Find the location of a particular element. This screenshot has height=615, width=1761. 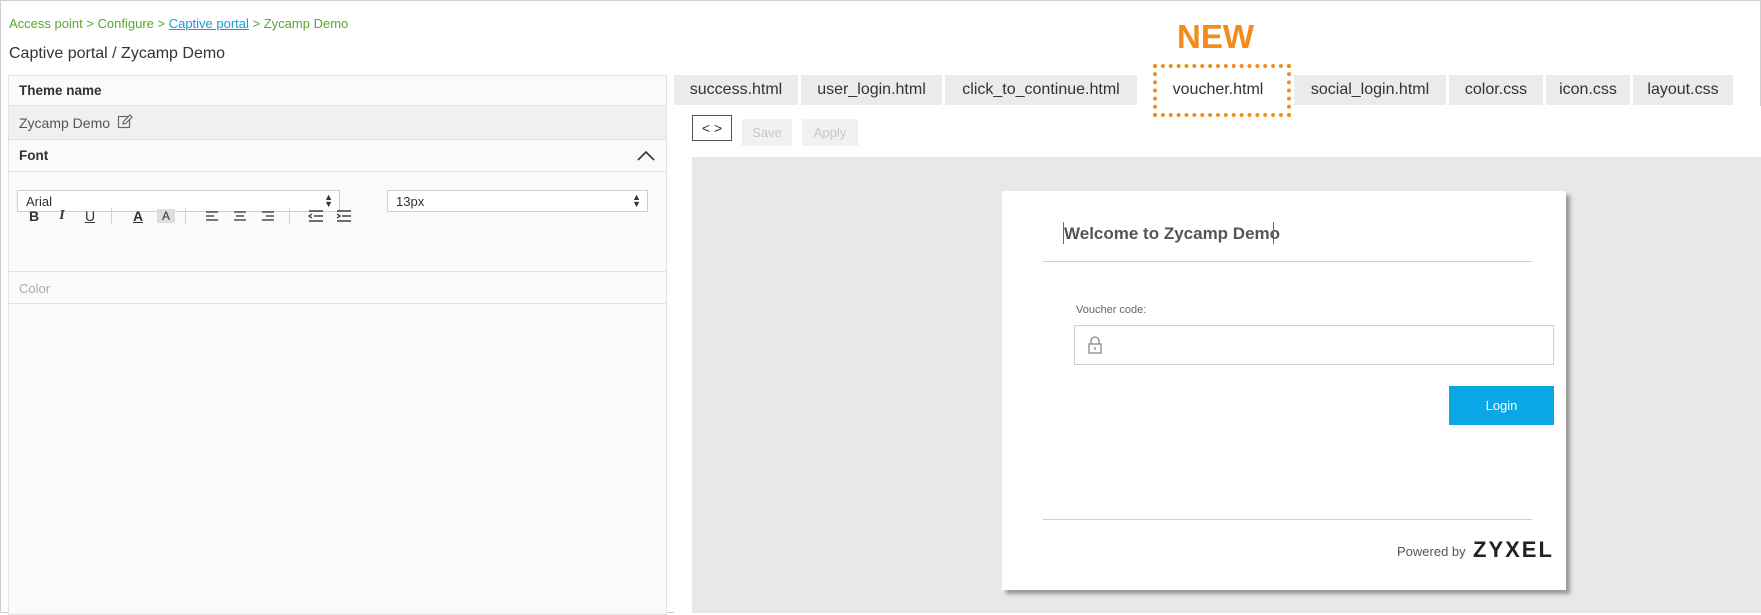

edit-icon is located at coordinates (125, 122).